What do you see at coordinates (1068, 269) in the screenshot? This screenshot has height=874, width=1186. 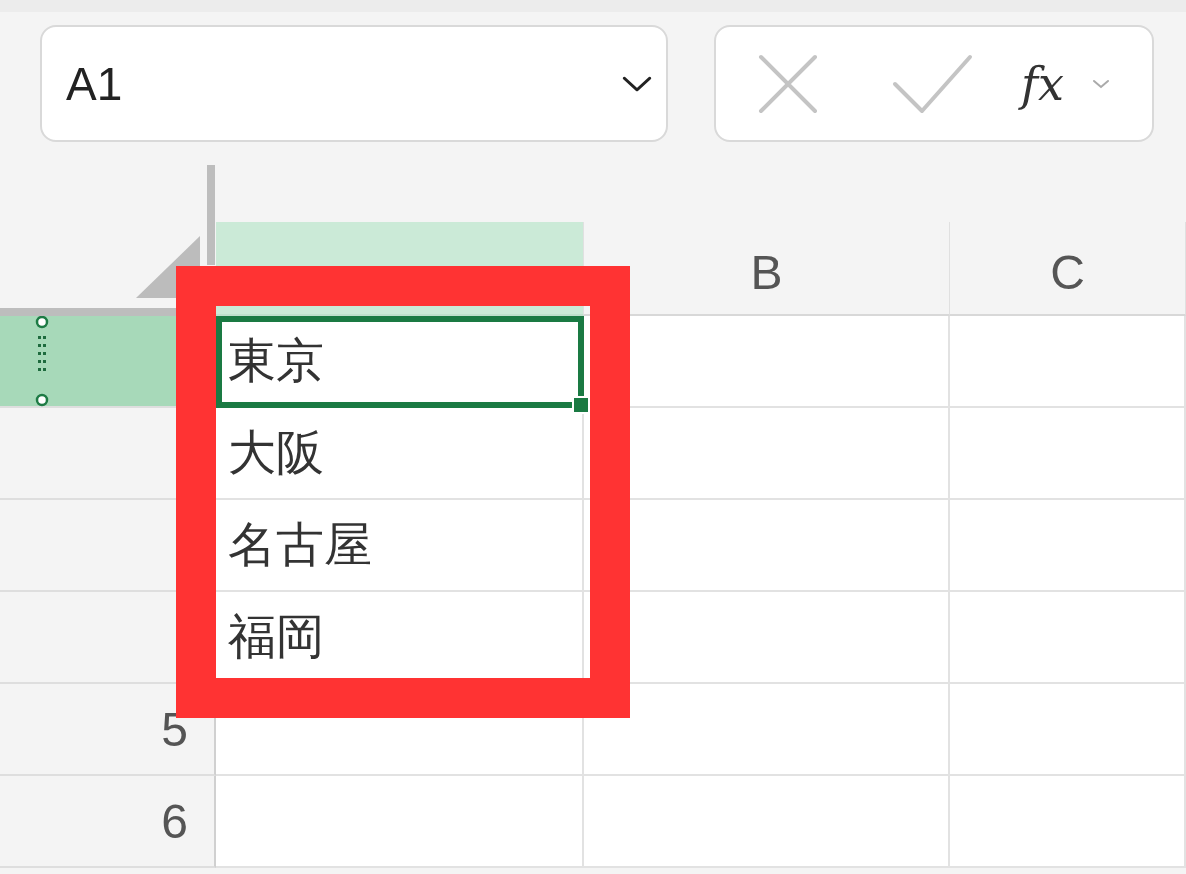 I see `column-header: C` at bounding box center [1068, 269].